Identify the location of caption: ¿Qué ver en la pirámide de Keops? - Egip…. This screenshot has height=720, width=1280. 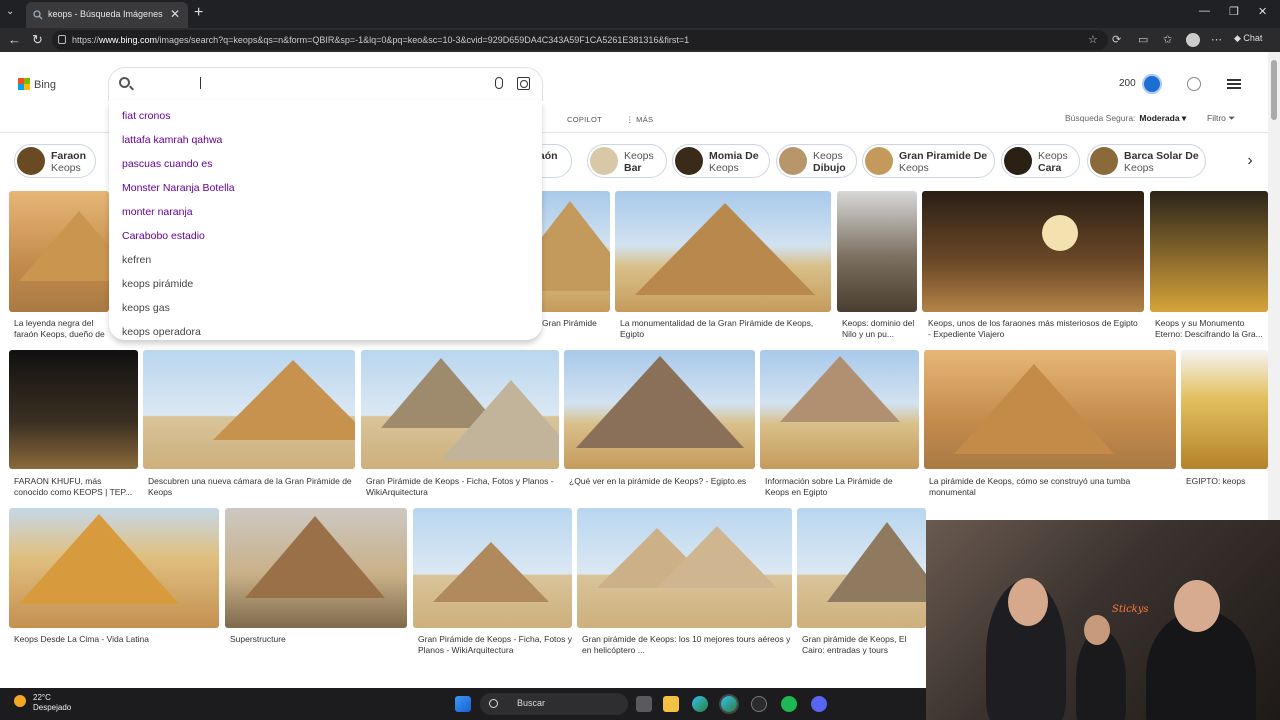
(664, 482).